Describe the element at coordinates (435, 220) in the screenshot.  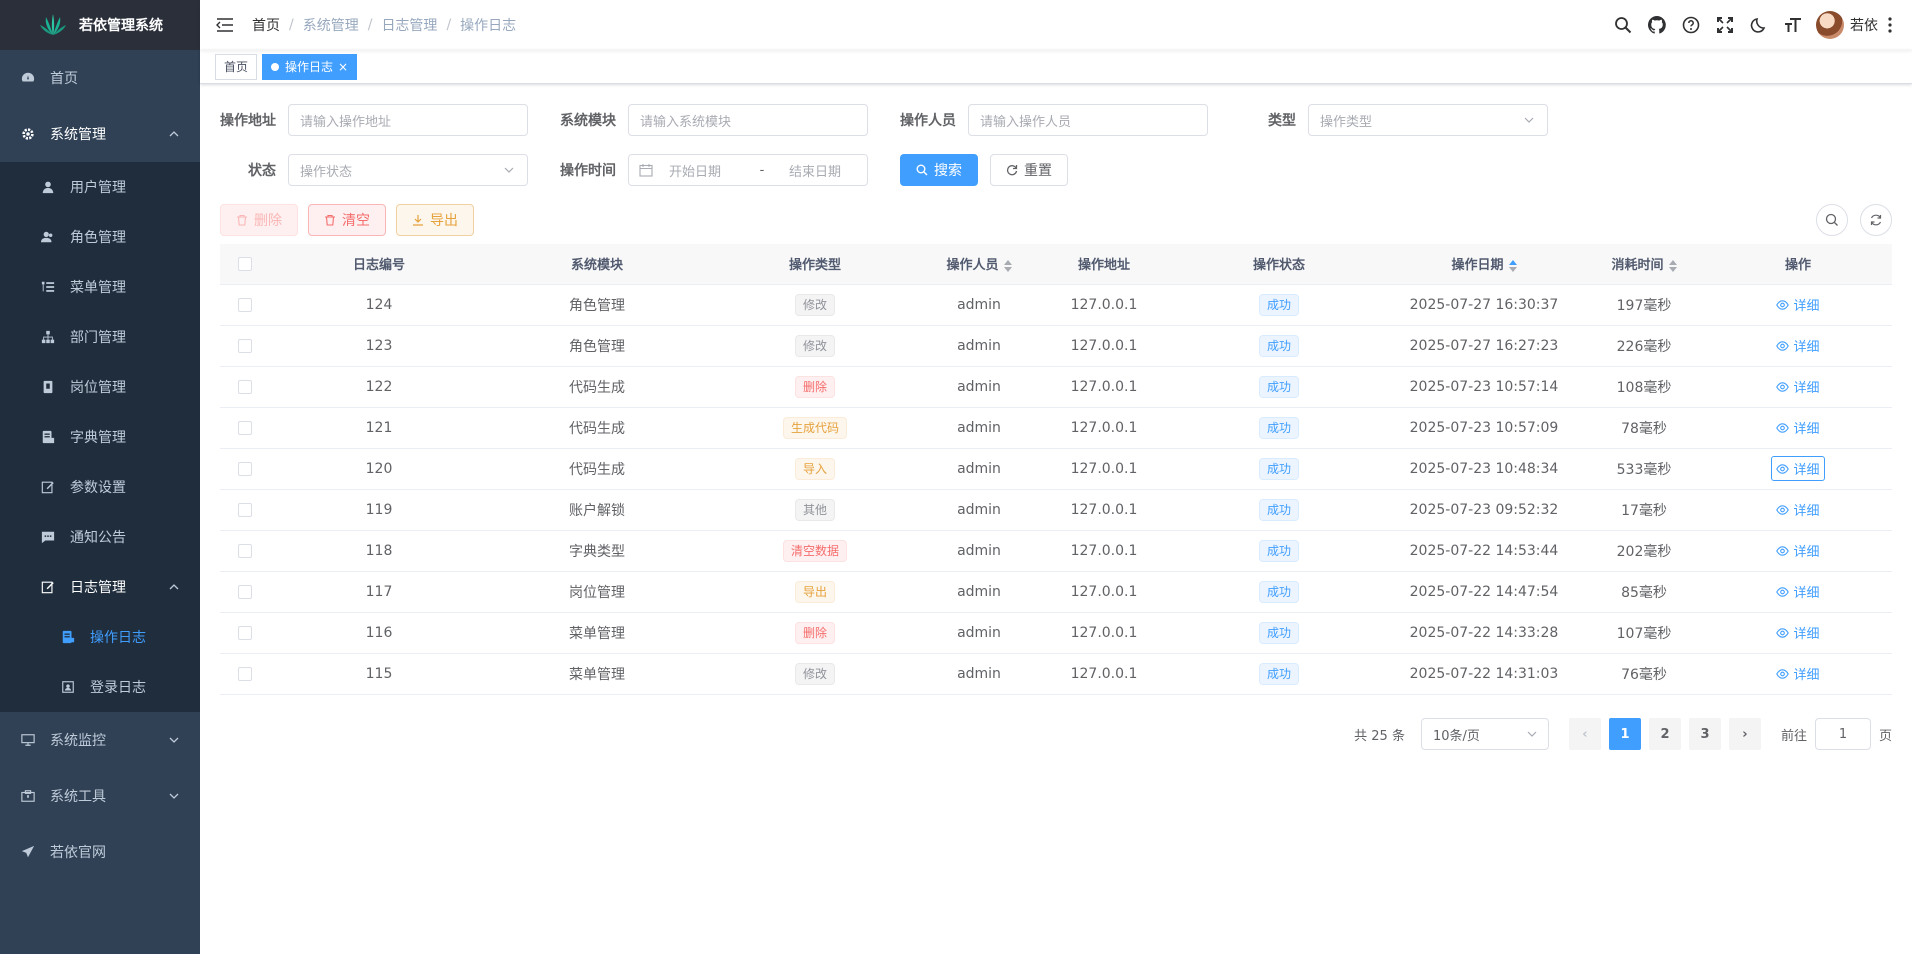
I see `export-button: 导出` at that location.